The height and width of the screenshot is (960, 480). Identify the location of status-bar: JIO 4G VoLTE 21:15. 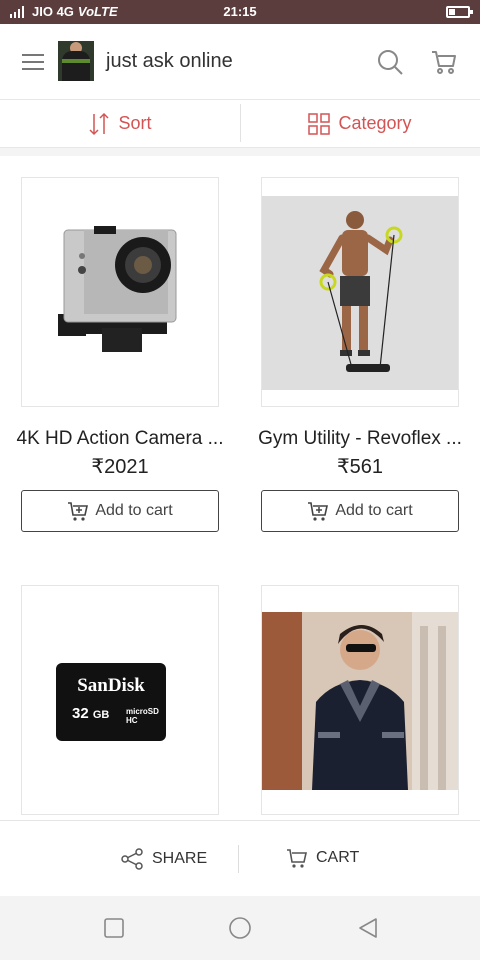
(240, 12).